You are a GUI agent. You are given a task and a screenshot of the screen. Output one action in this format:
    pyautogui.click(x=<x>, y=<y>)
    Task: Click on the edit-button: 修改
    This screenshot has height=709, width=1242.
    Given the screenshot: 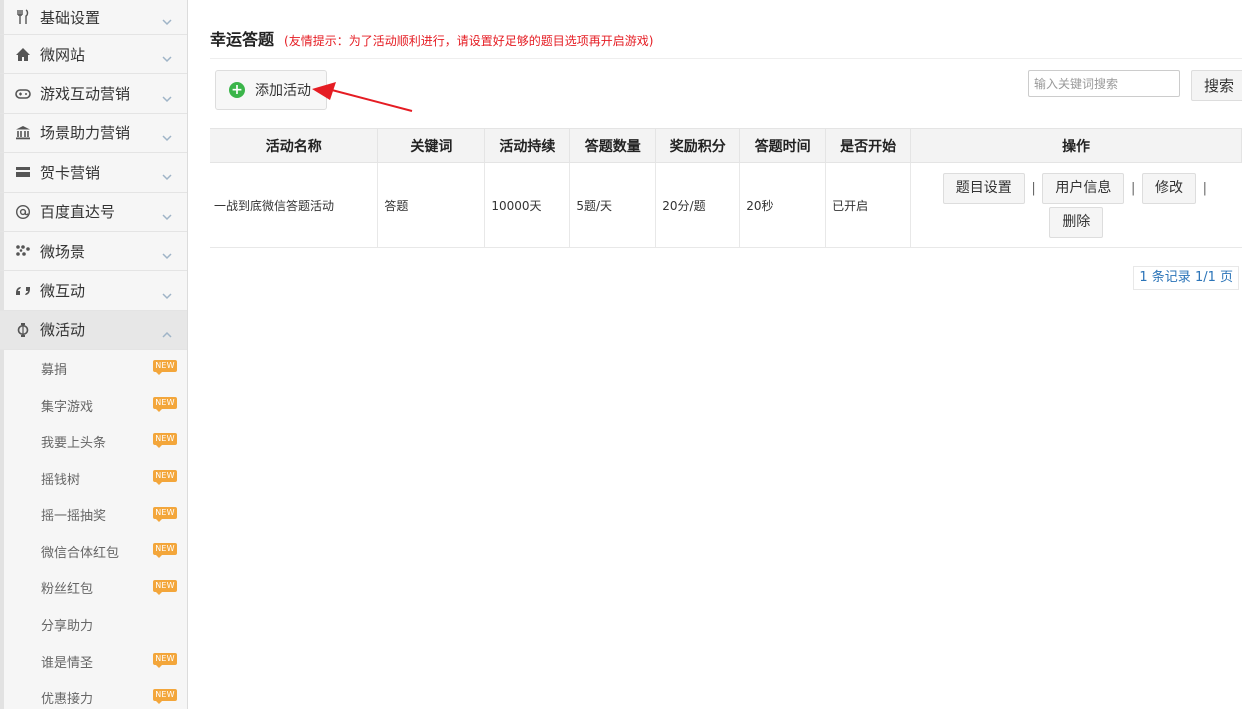 What is the action you would take?
    pyautogui.click(x=1169, y=188)
    